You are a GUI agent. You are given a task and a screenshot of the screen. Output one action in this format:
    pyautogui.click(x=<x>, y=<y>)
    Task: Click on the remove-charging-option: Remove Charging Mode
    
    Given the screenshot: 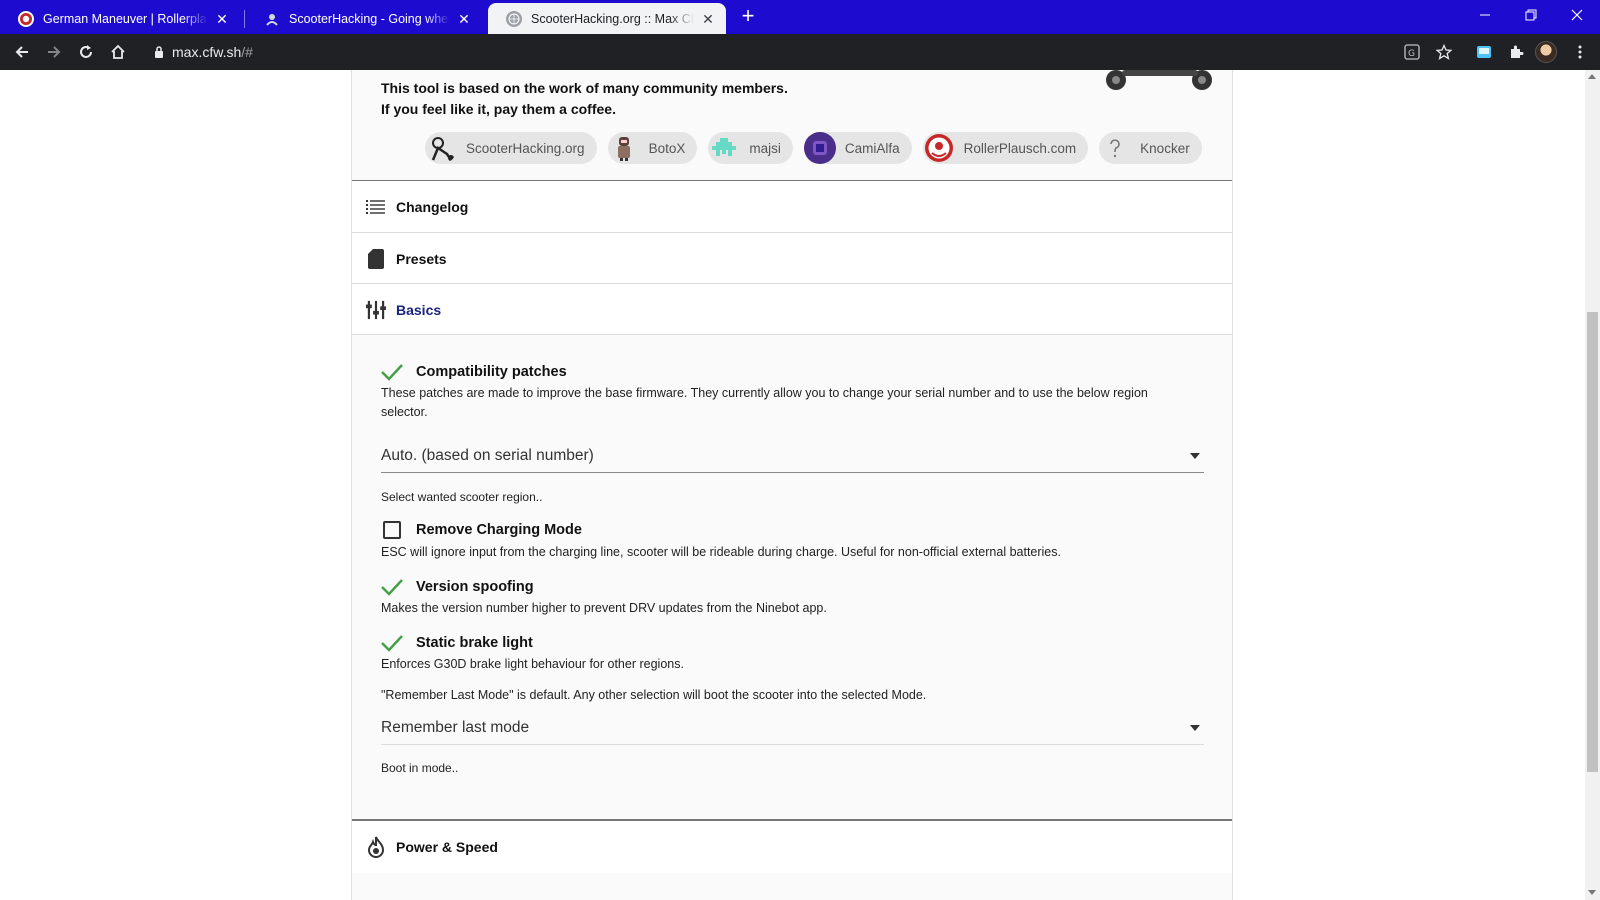 What is the action you would take?
    pyautogui.click(x=481, y=530)
    